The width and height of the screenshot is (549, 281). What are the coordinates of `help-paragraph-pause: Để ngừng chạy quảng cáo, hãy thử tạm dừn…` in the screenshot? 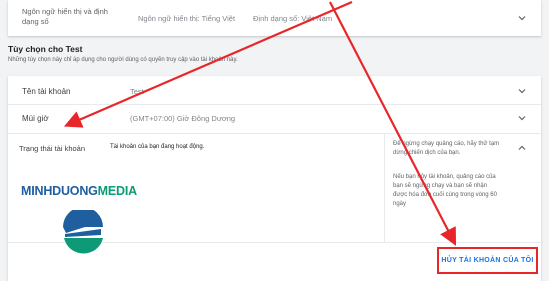 It's located at (446, 148).